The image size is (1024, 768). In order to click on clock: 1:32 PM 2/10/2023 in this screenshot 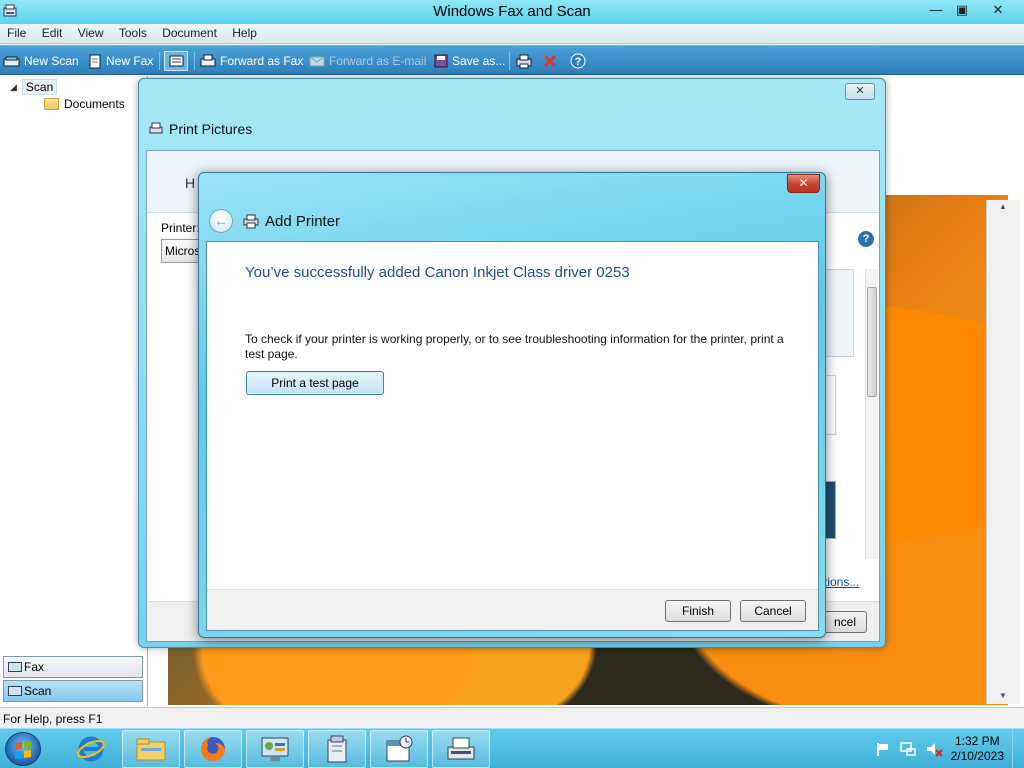, I will do `click(977, 749)`.